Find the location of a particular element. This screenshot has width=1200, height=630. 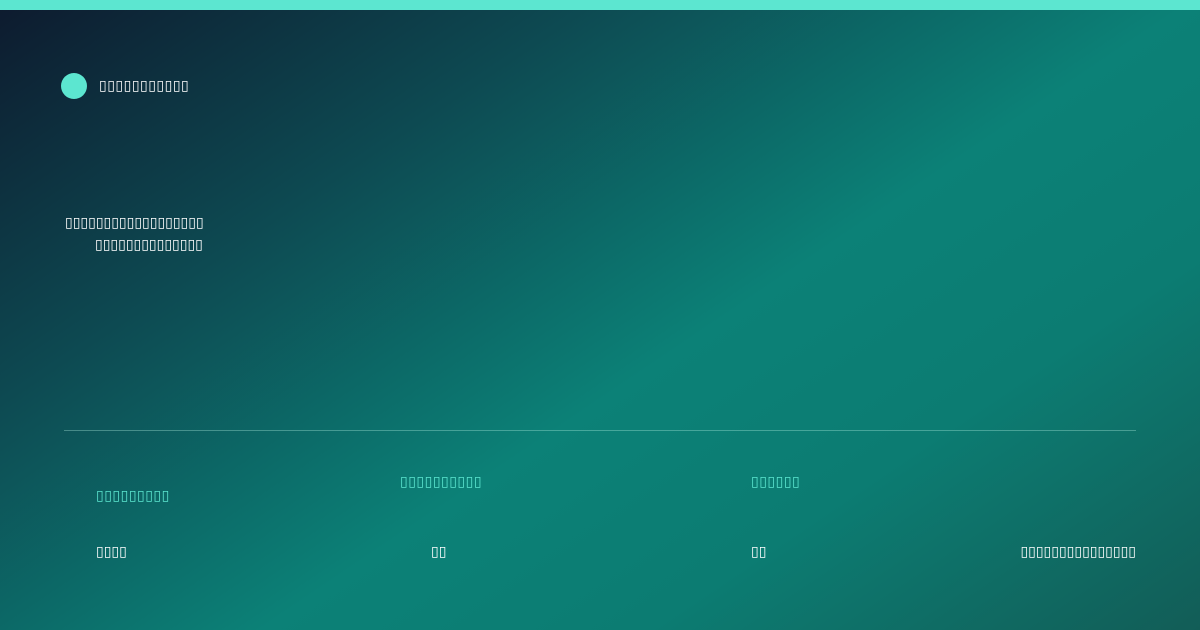

brand-logo-dot-icon is located at coordinates (74, 86).